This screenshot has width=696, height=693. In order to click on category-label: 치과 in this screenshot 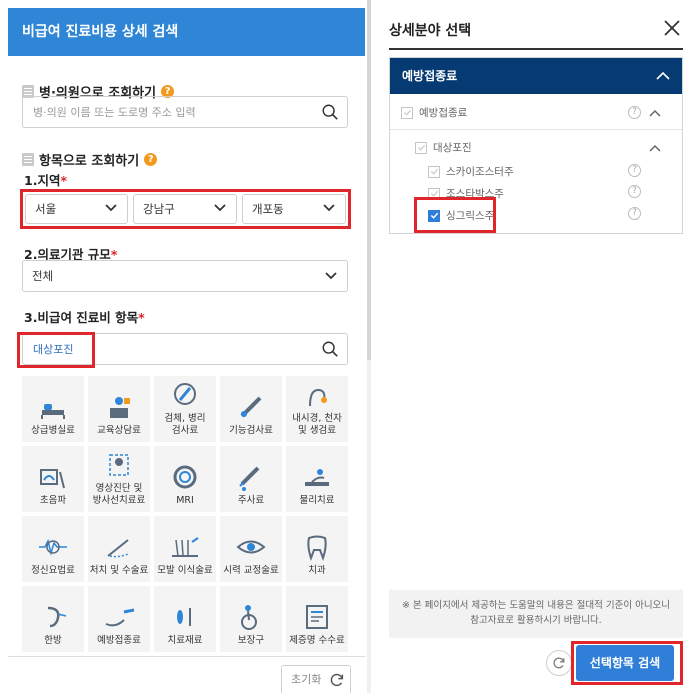, I will do `click(317, 570)`.